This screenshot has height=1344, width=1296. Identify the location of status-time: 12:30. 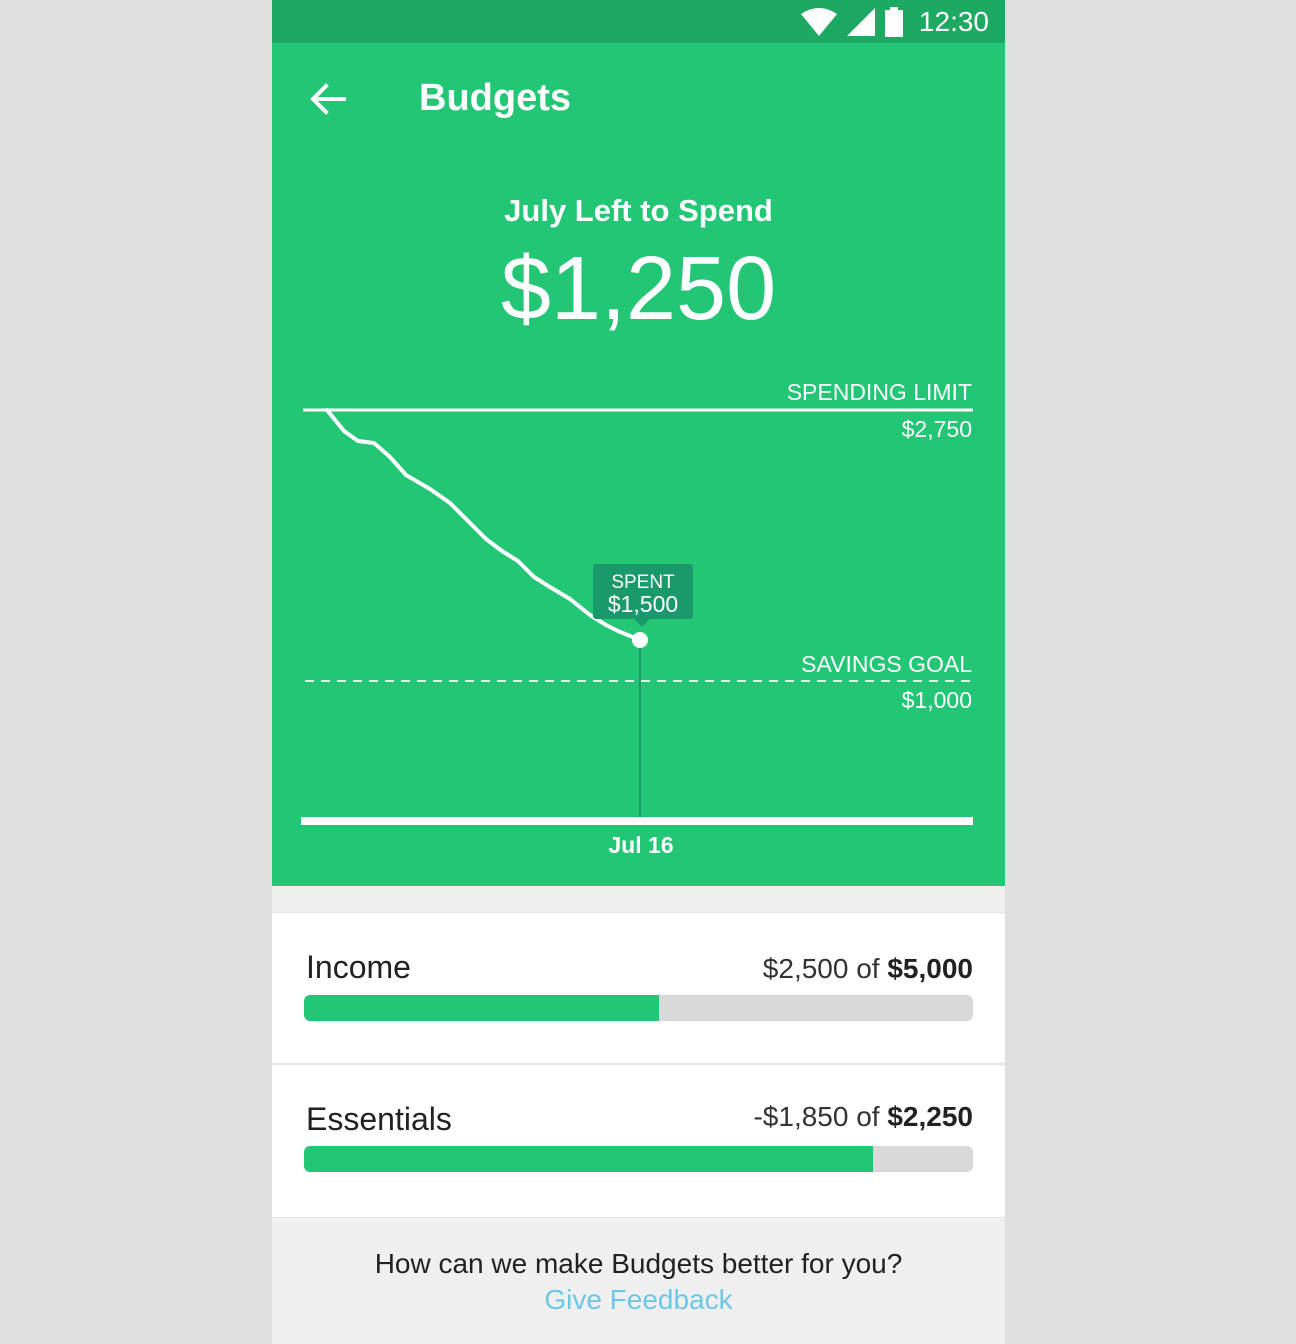
(953, 21).